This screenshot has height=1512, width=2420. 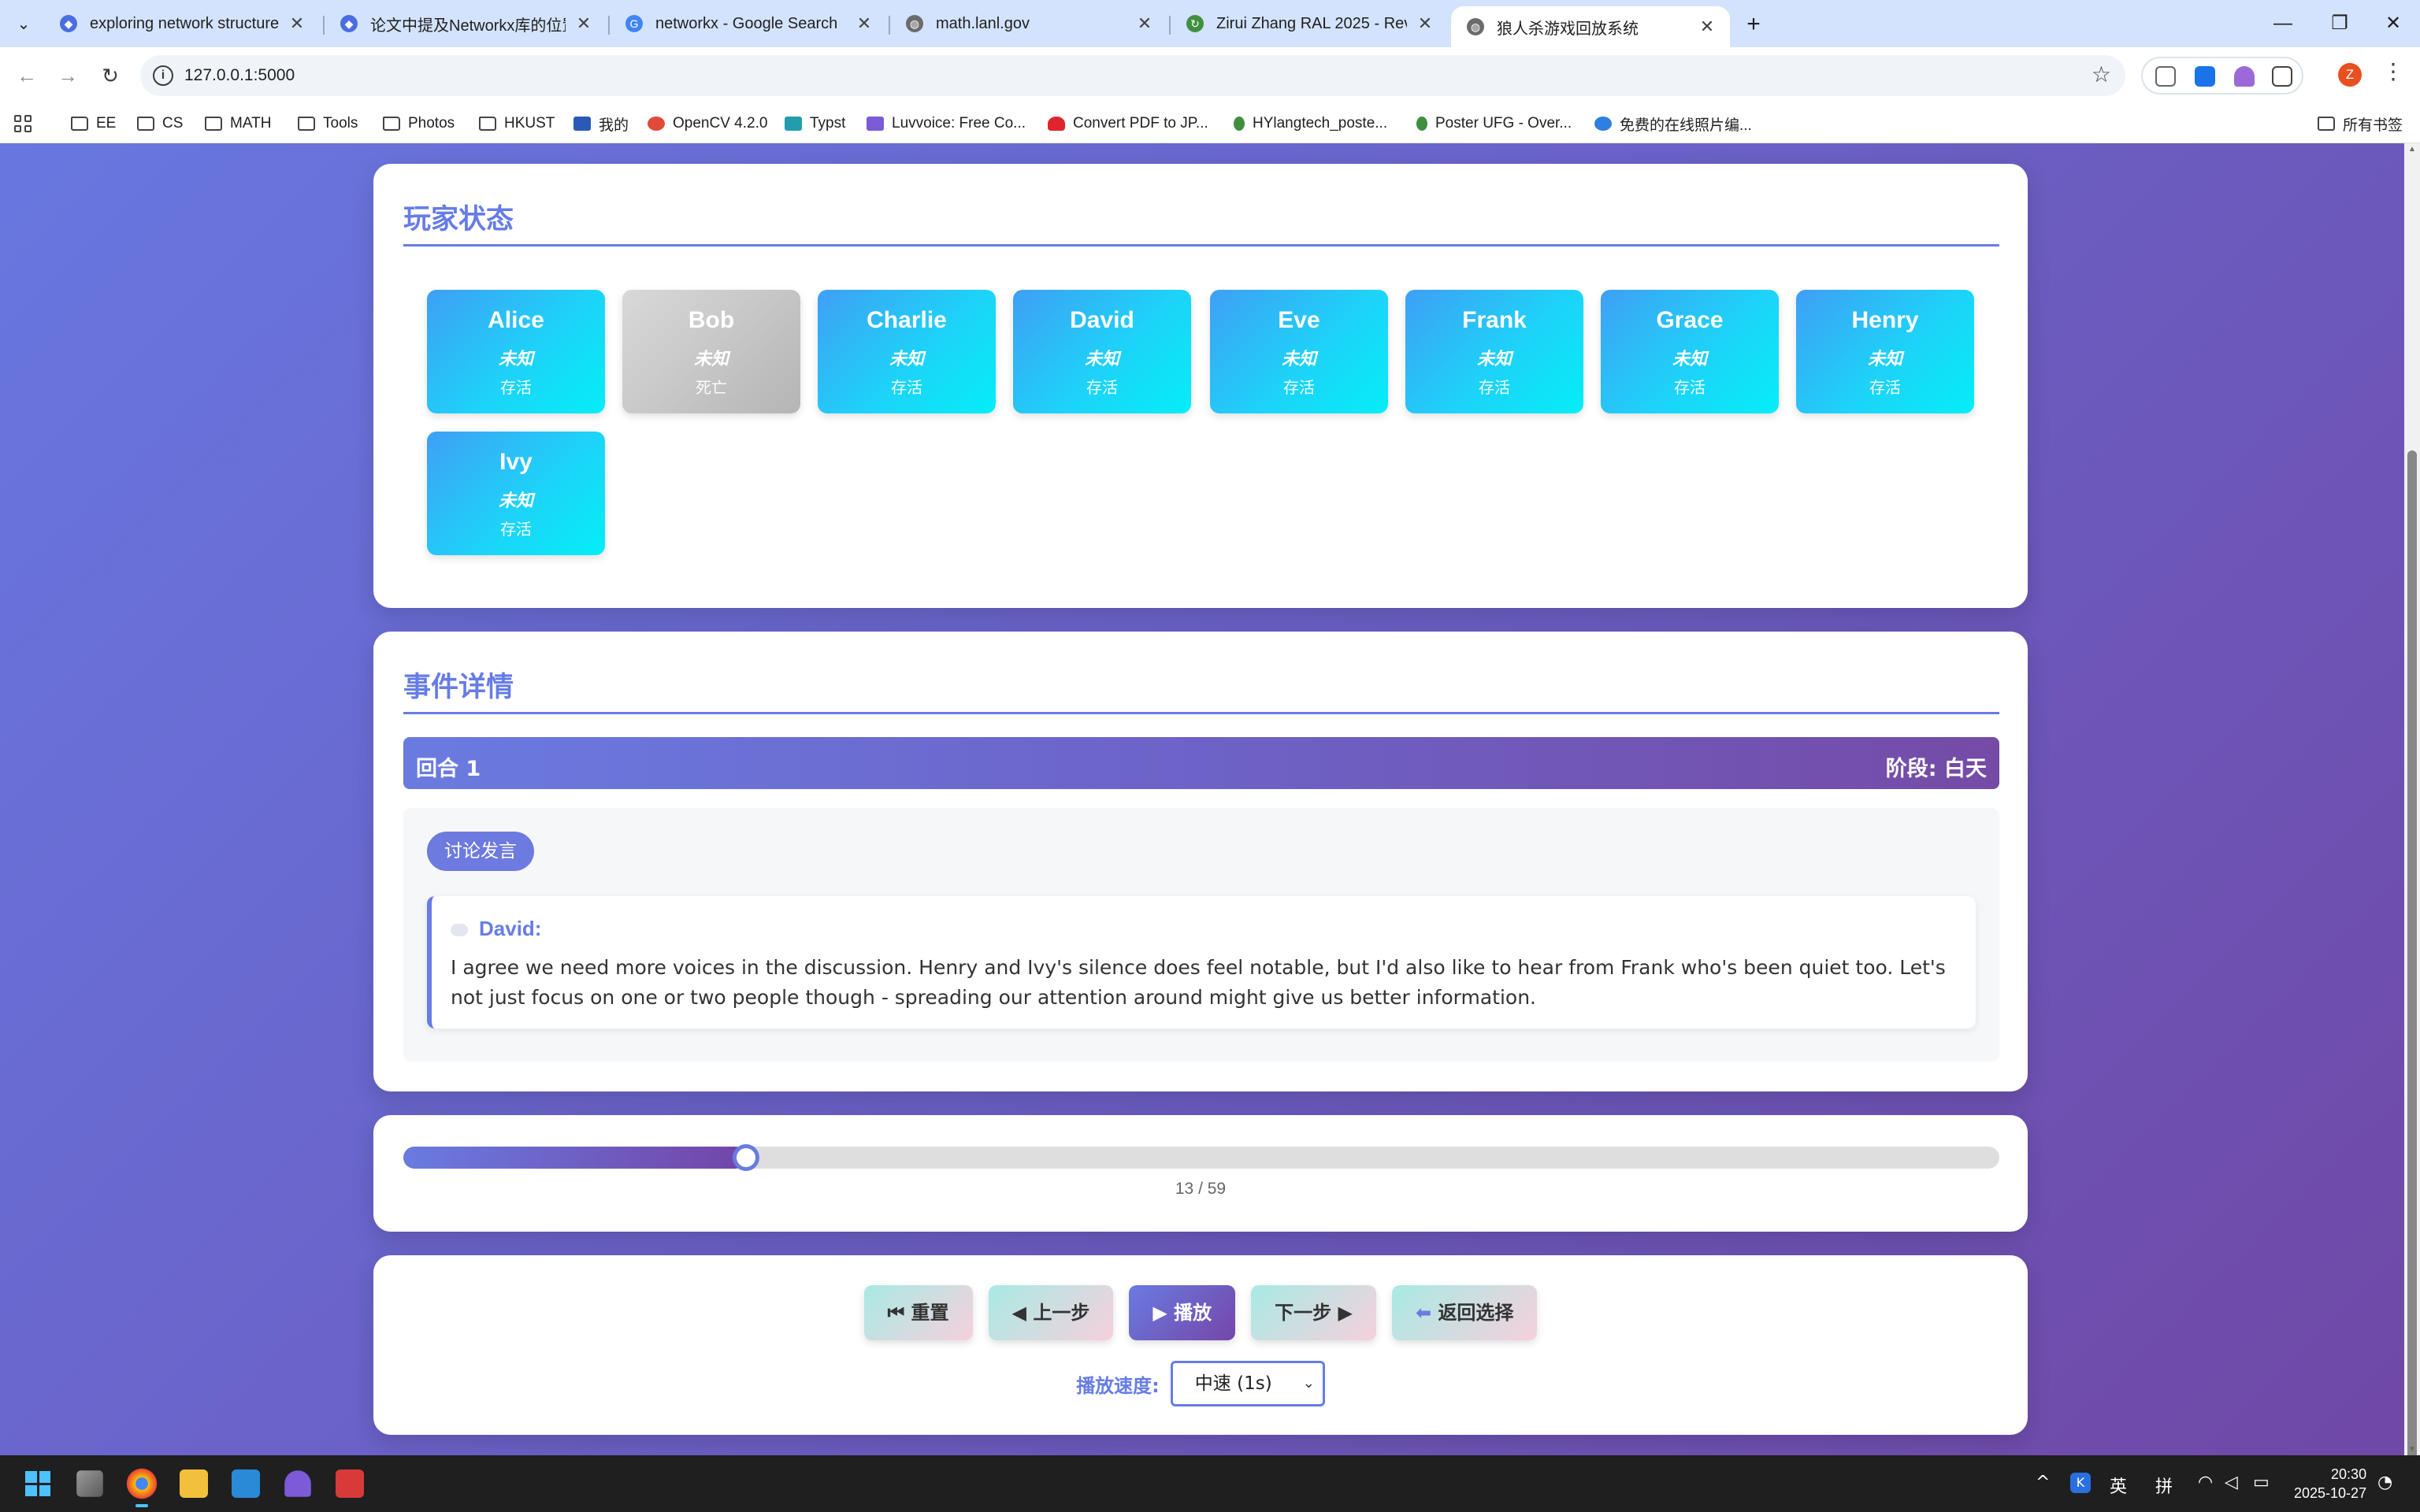 What do you see at coordinates (1885, 351) in the screenshot?
I see `player-card: Henry 未知 存活` at bounding box center [1885, 351].